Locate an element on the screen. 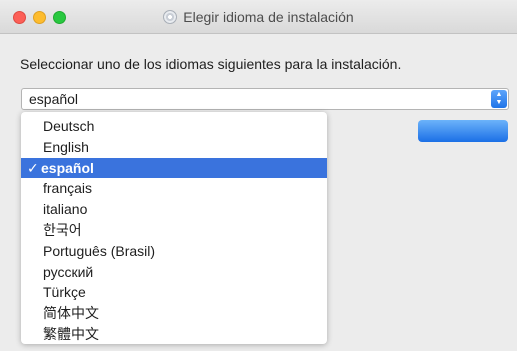 This screenshot has width=517, height=351. window-title-group: Elegir idioma de instalación is located at coordinates (258, 17).